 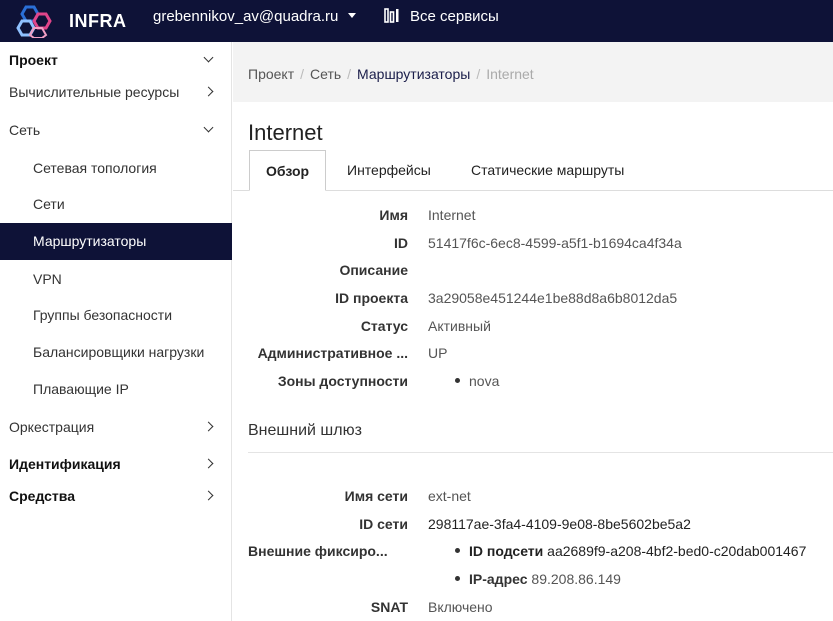 I want to click on section-title-gateway: Внешний шлюз, so click(x=305, y=430).